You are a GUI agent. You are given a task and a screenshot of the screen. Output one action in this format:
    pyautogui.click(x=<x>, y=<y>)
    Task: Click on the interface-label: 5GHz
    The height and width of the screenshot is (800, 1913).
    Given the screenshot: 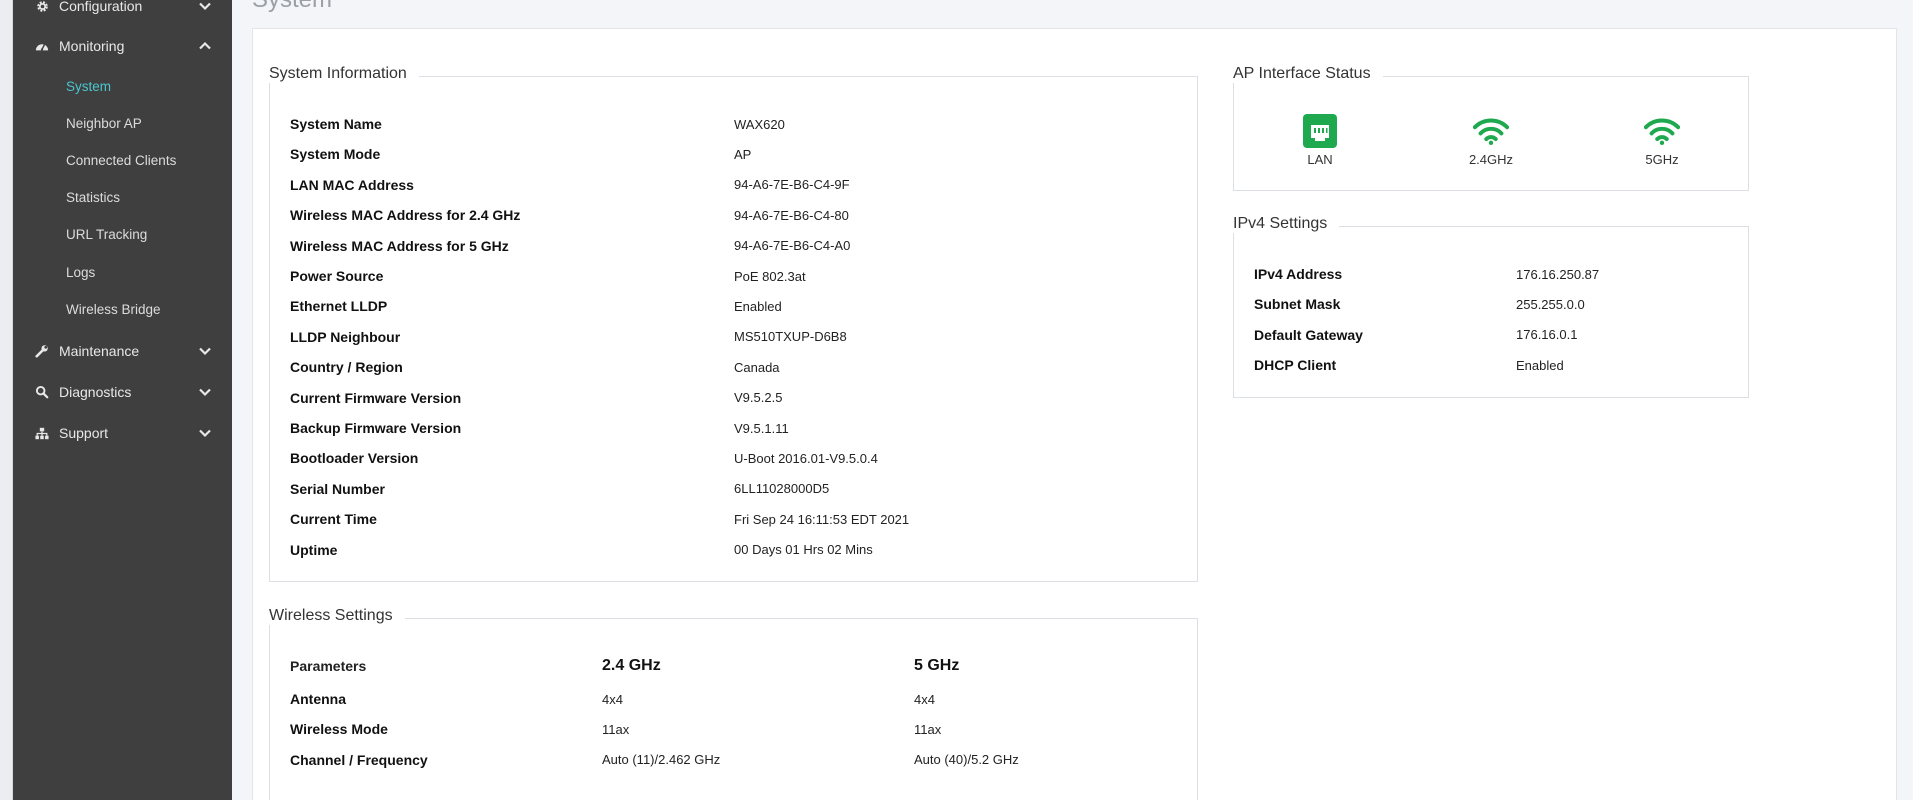 What is the action you would take?
    pyautogui.click(x=1662, y=159)
    